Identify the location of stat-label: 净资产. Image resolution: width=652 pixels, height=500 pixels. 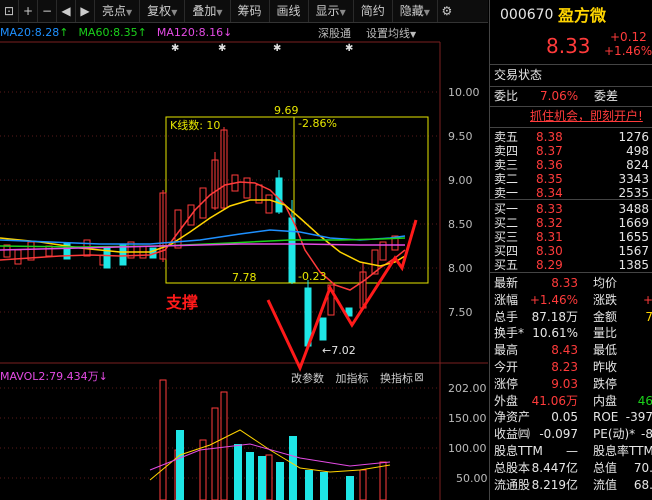
(512, 417).